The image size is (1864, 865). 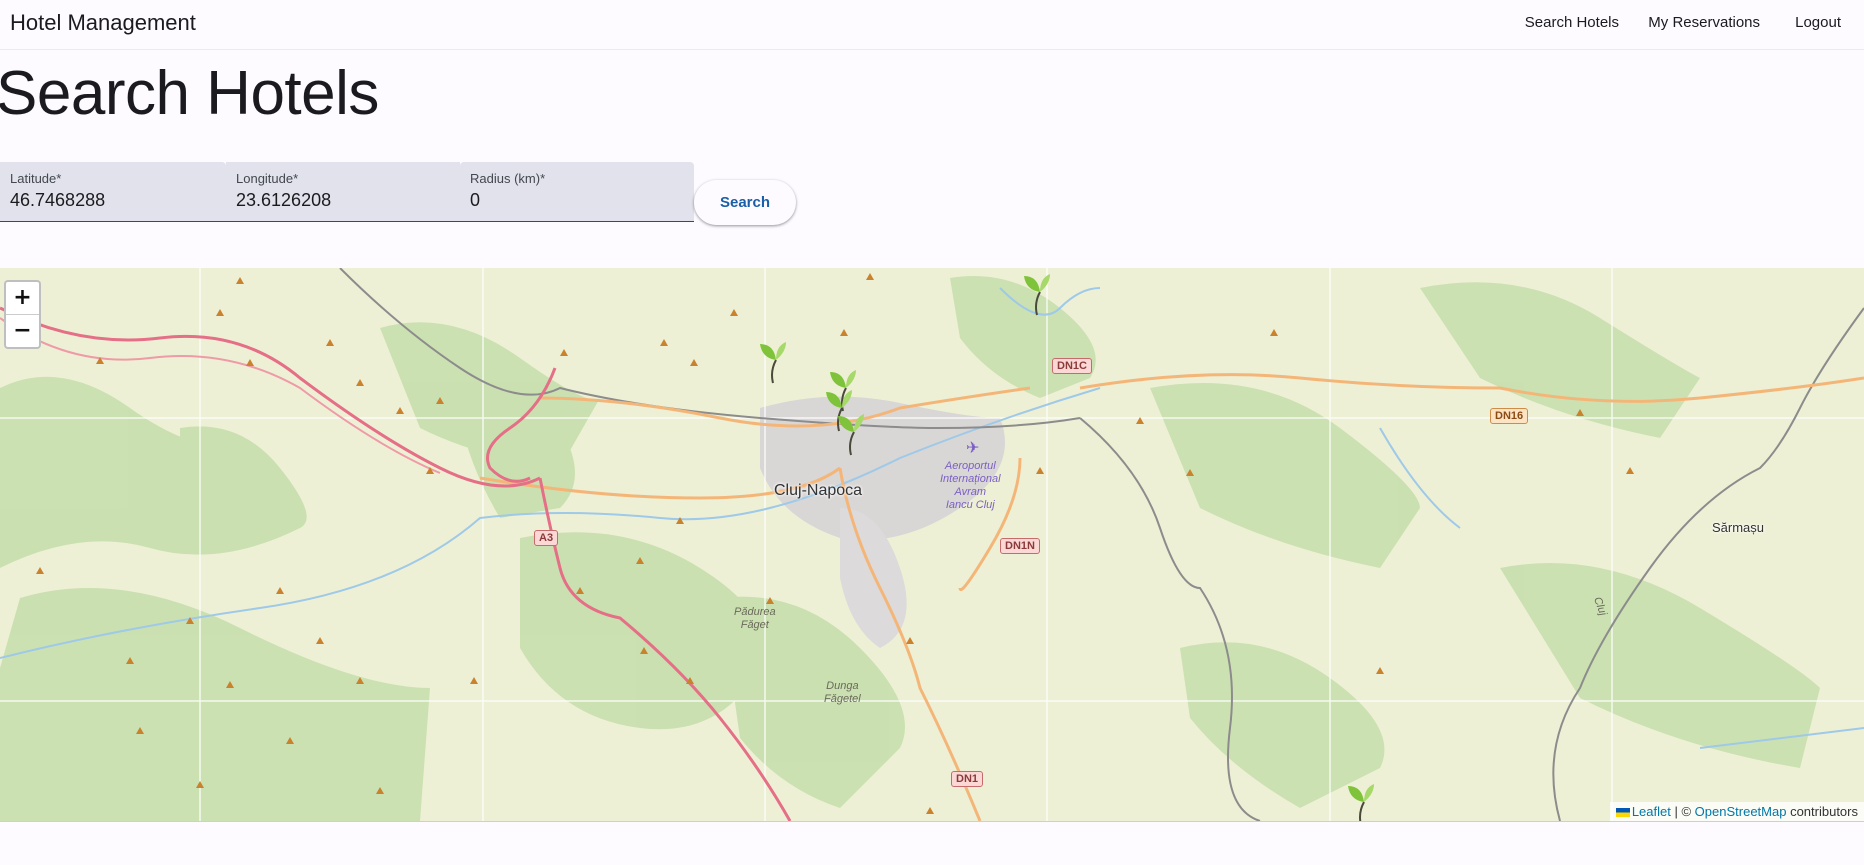 I want to click on nav-search-hotels: Search Hotels, so click(x=1572, y=22).